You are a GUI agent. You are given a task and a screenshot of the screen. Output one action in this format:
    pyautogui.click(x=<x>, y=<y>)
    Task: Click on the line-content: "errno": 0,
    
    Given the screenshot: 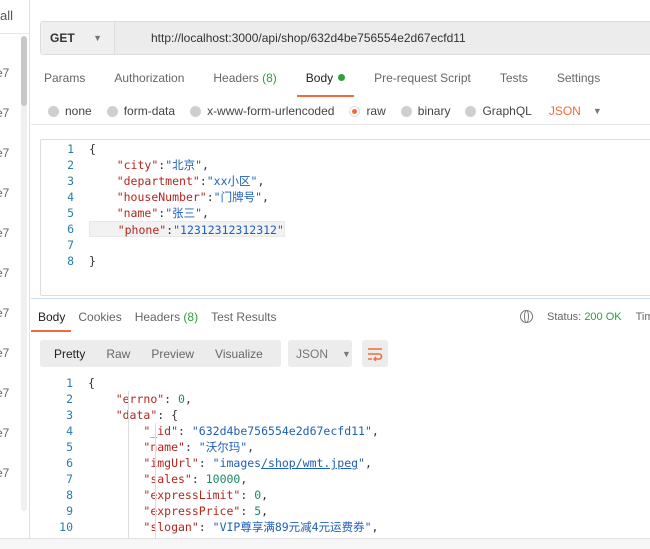 What is the action you would take?
    pyautogui.click(x=140, y=399)
    